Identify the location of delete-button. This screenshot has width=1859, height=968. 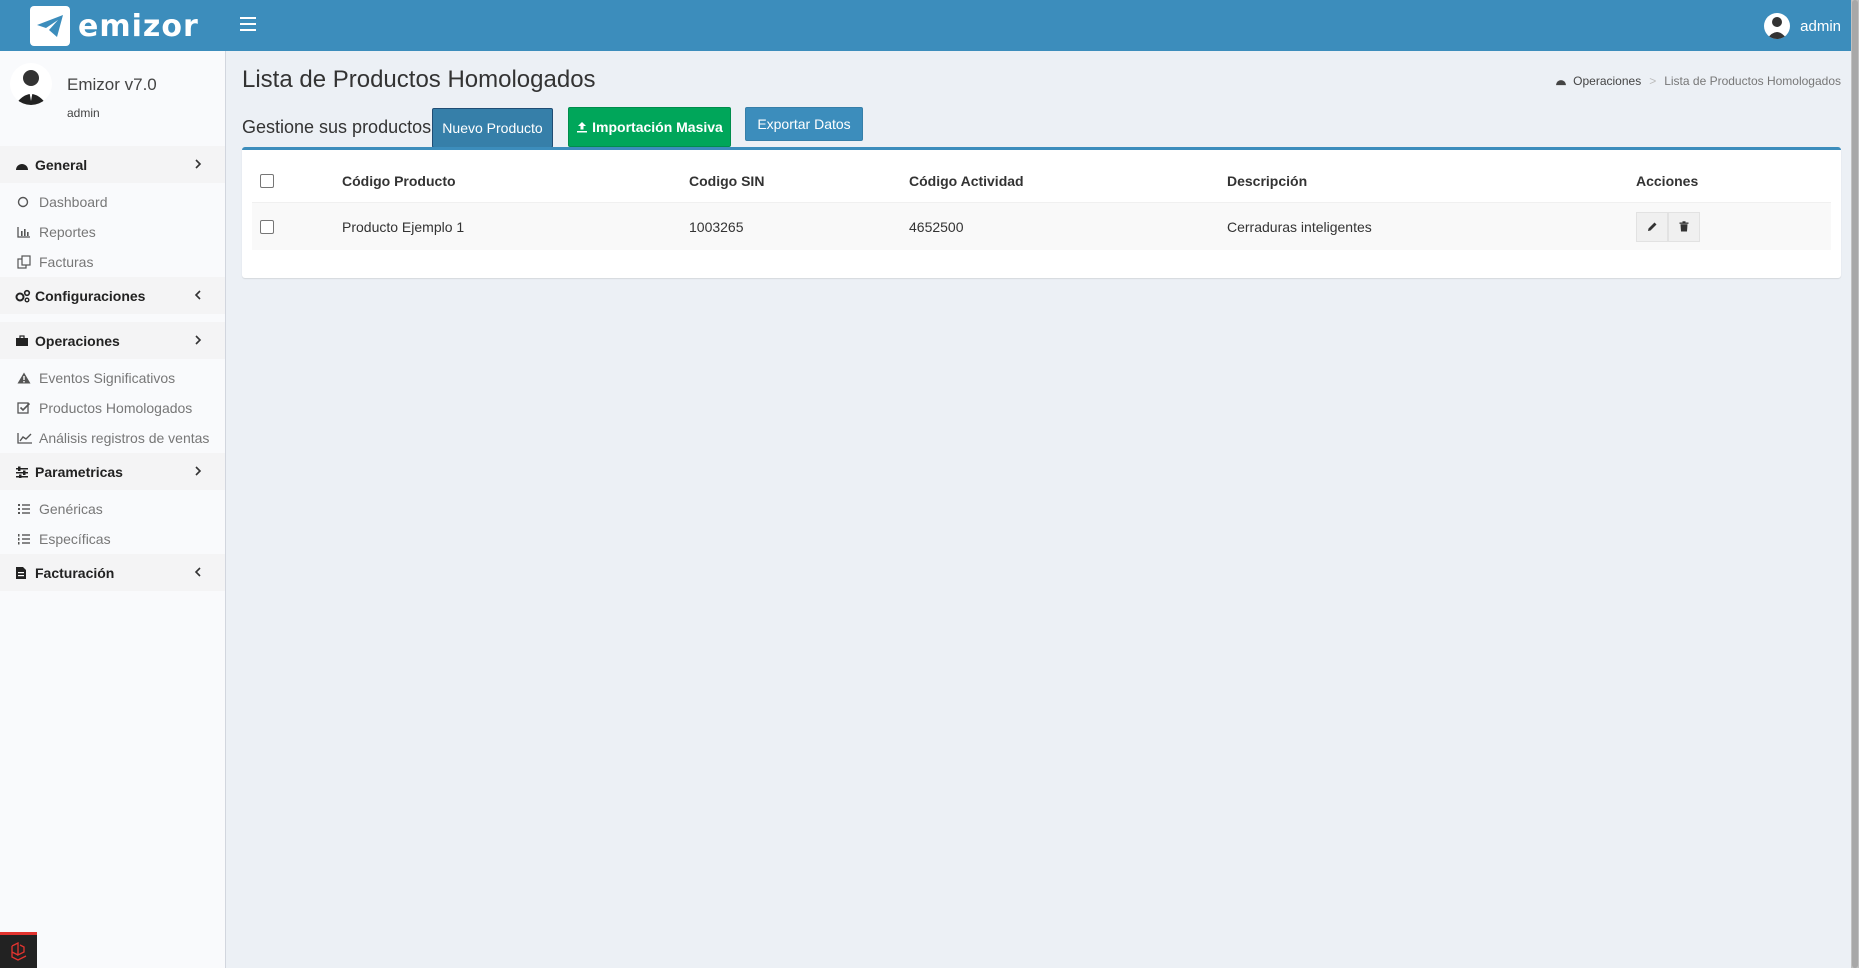
(1684, 226).